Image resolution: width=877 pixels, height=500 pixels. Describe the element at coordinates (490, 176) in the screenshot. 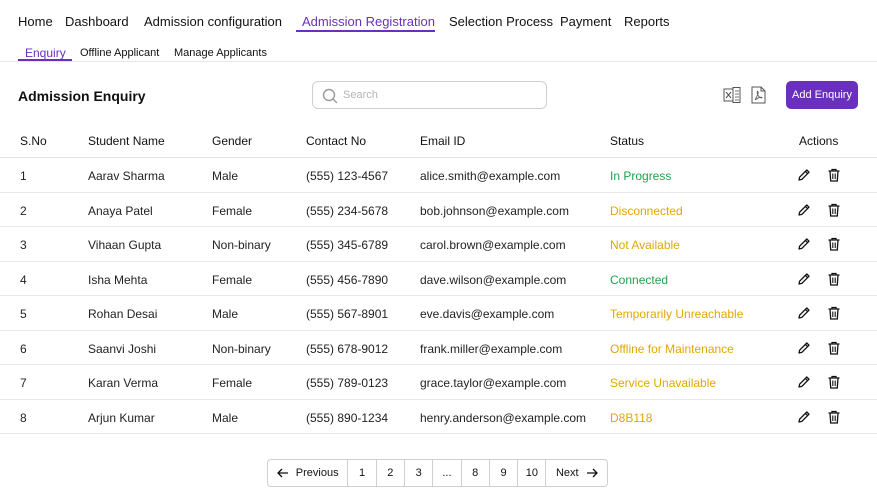

I see `cell-email: alice.smith@example.com` at that location.